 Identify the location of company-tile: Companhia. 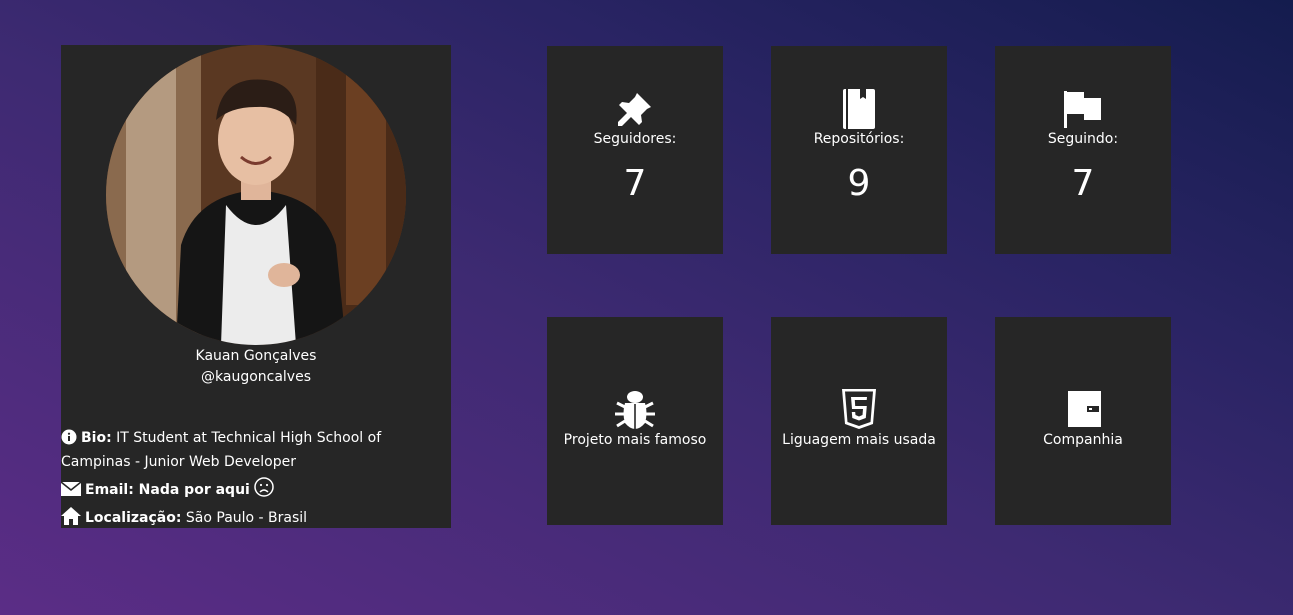
(1083, 421).